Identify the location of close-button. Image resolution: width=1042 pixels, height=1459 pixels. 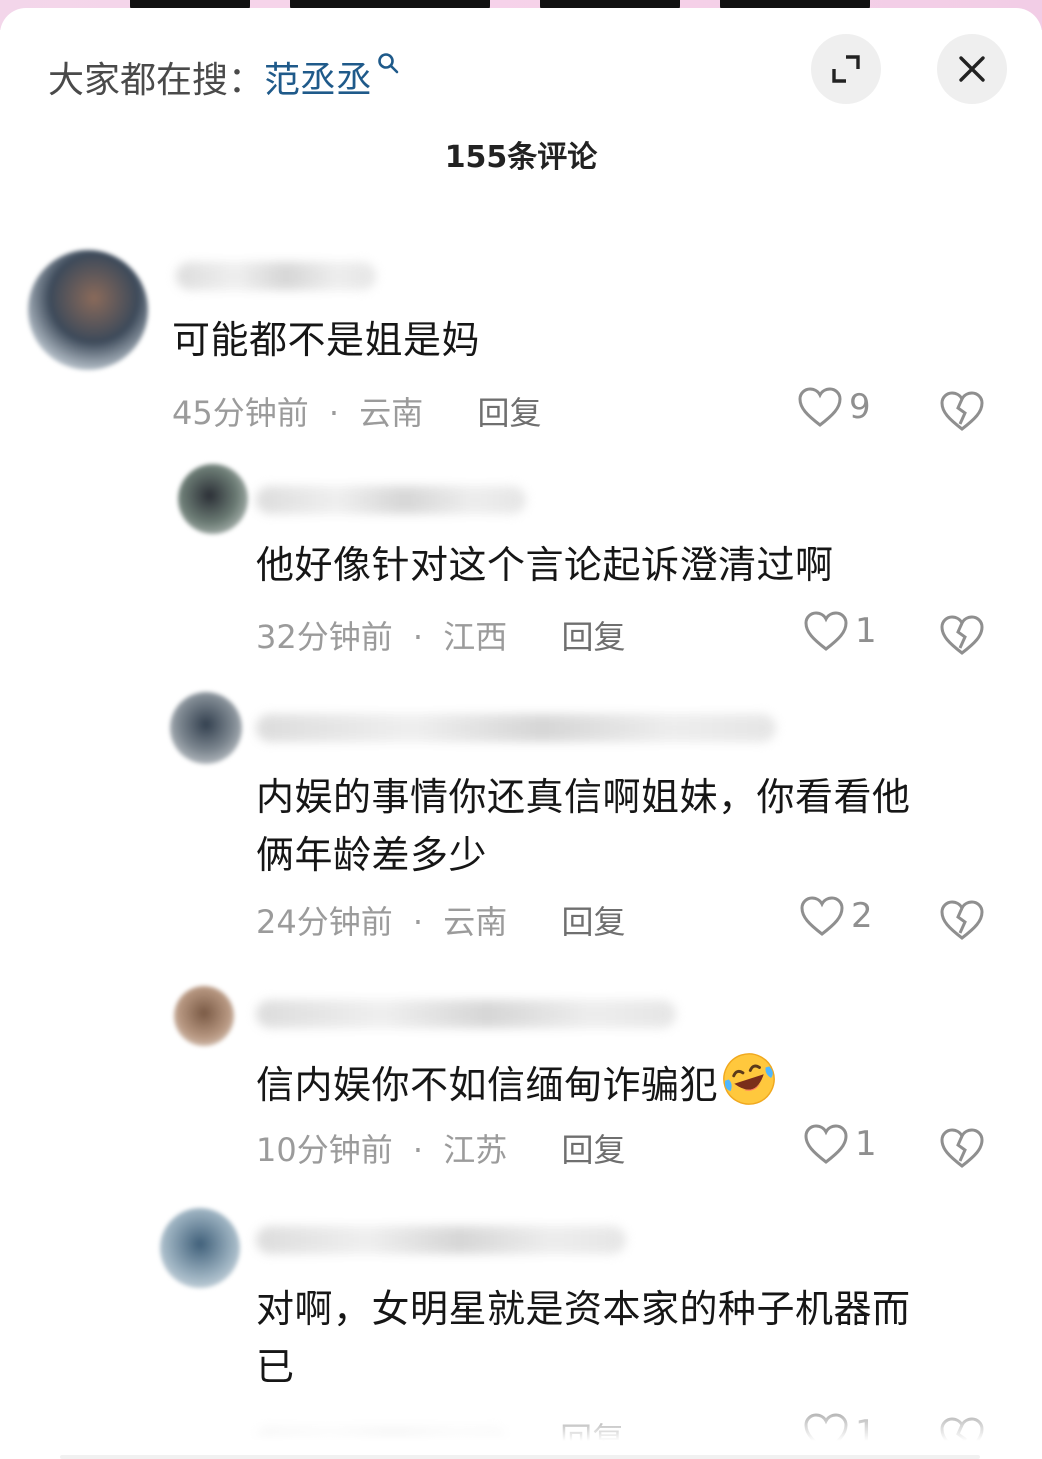
(972, 69).